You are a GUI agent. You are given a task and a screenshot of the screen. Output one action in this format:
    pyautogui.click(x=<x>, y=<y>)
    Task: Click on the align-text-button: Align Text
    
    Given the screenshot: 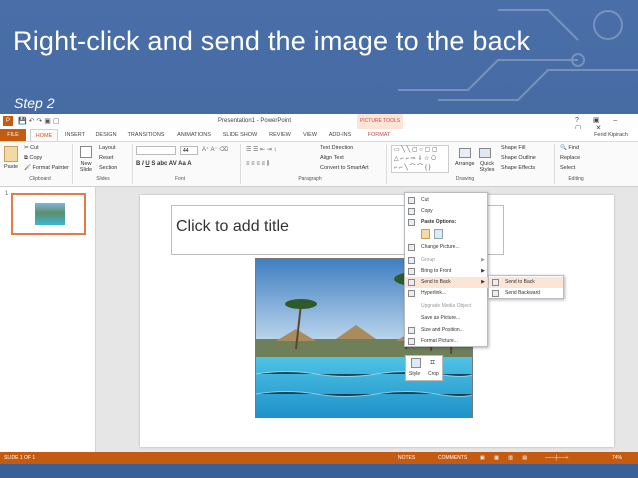 What is the action you would take?
    pyautogui.click(x=332, y=158)
    